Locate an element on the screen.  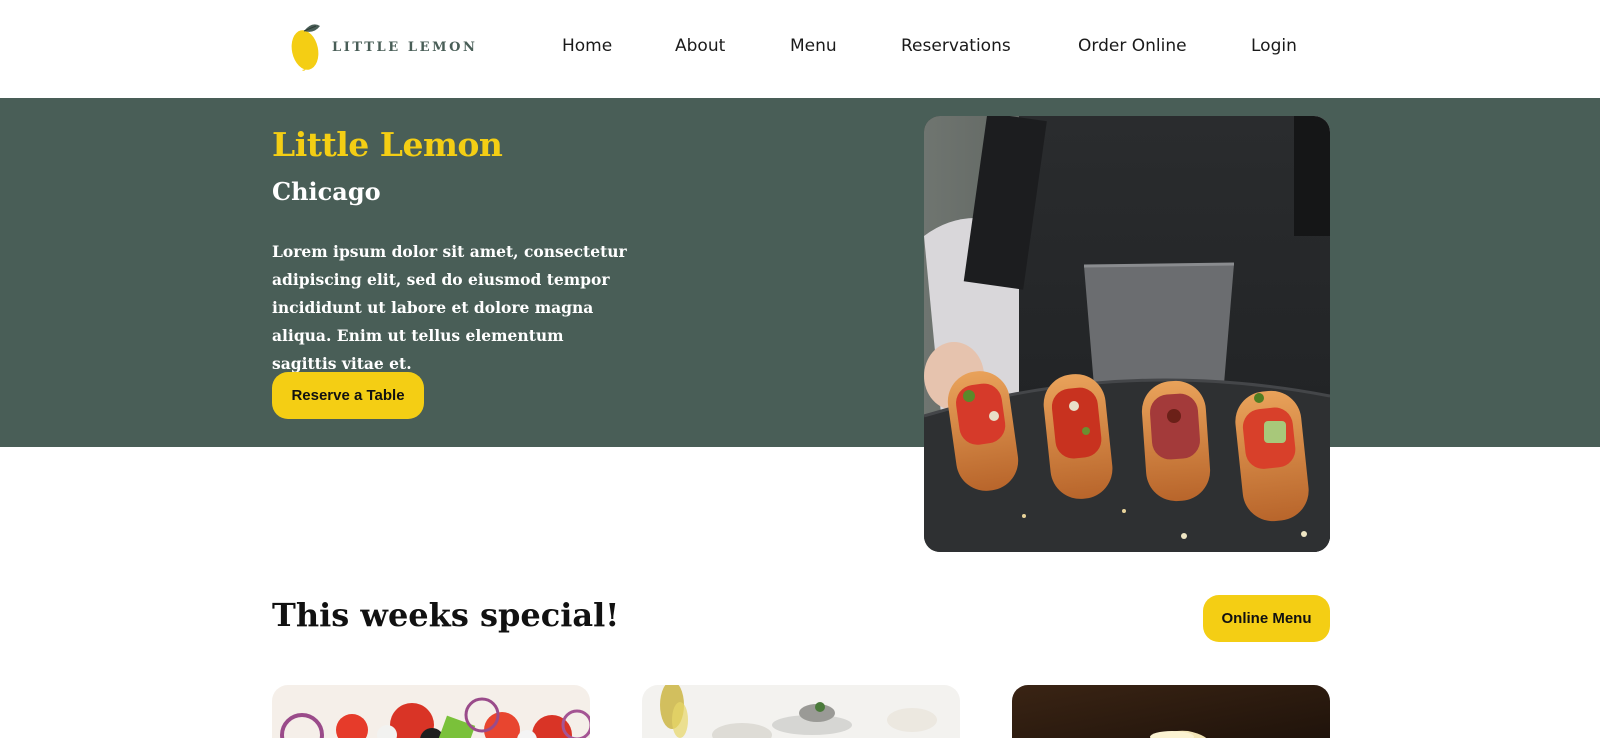
lemon-dessert-image is located at coordinates (1171, 711).